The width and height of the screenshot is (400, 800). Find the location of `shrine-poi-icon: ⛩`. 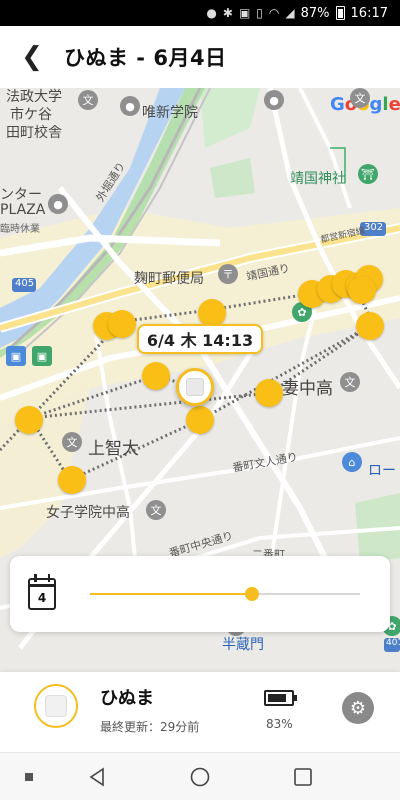

shrine-poi-icon: ⛩ is located at coordinates (368, 174).